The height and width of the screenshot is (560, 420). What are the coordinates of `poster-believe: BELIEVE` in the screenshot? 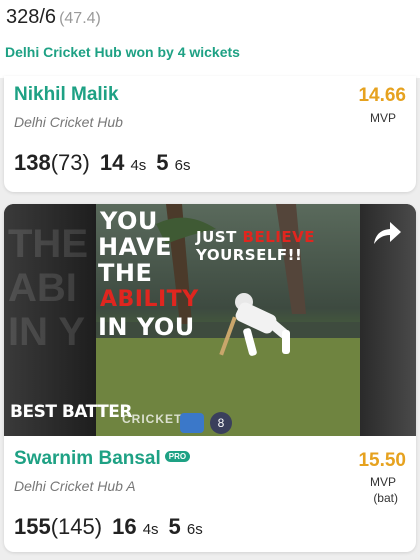 It's located at (278, 237).